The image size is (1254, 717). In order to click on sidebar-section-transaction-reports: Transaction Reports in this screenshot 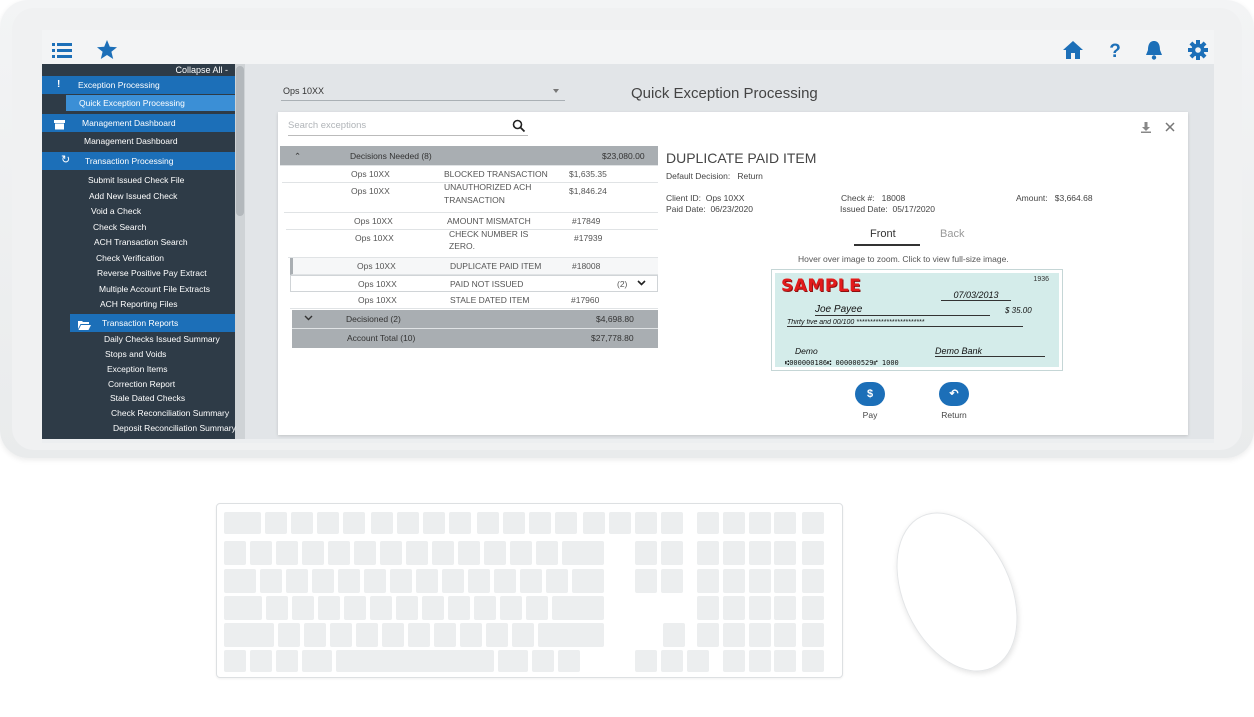, I will do `click(152, 323)`.